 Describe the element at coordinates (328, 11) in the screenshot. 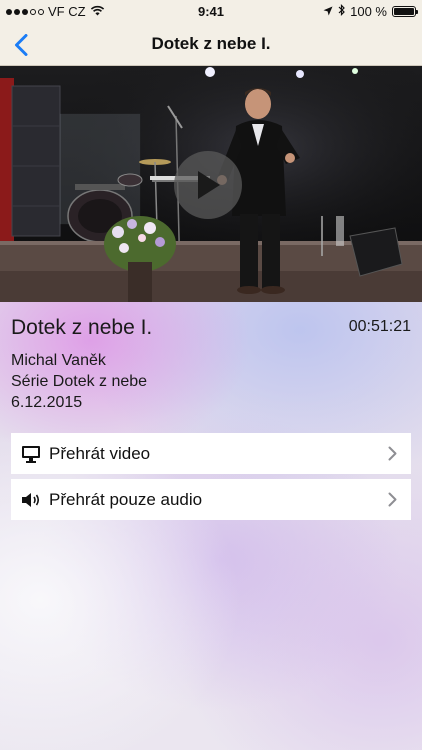

I see `location-arrow-icon` at that location.